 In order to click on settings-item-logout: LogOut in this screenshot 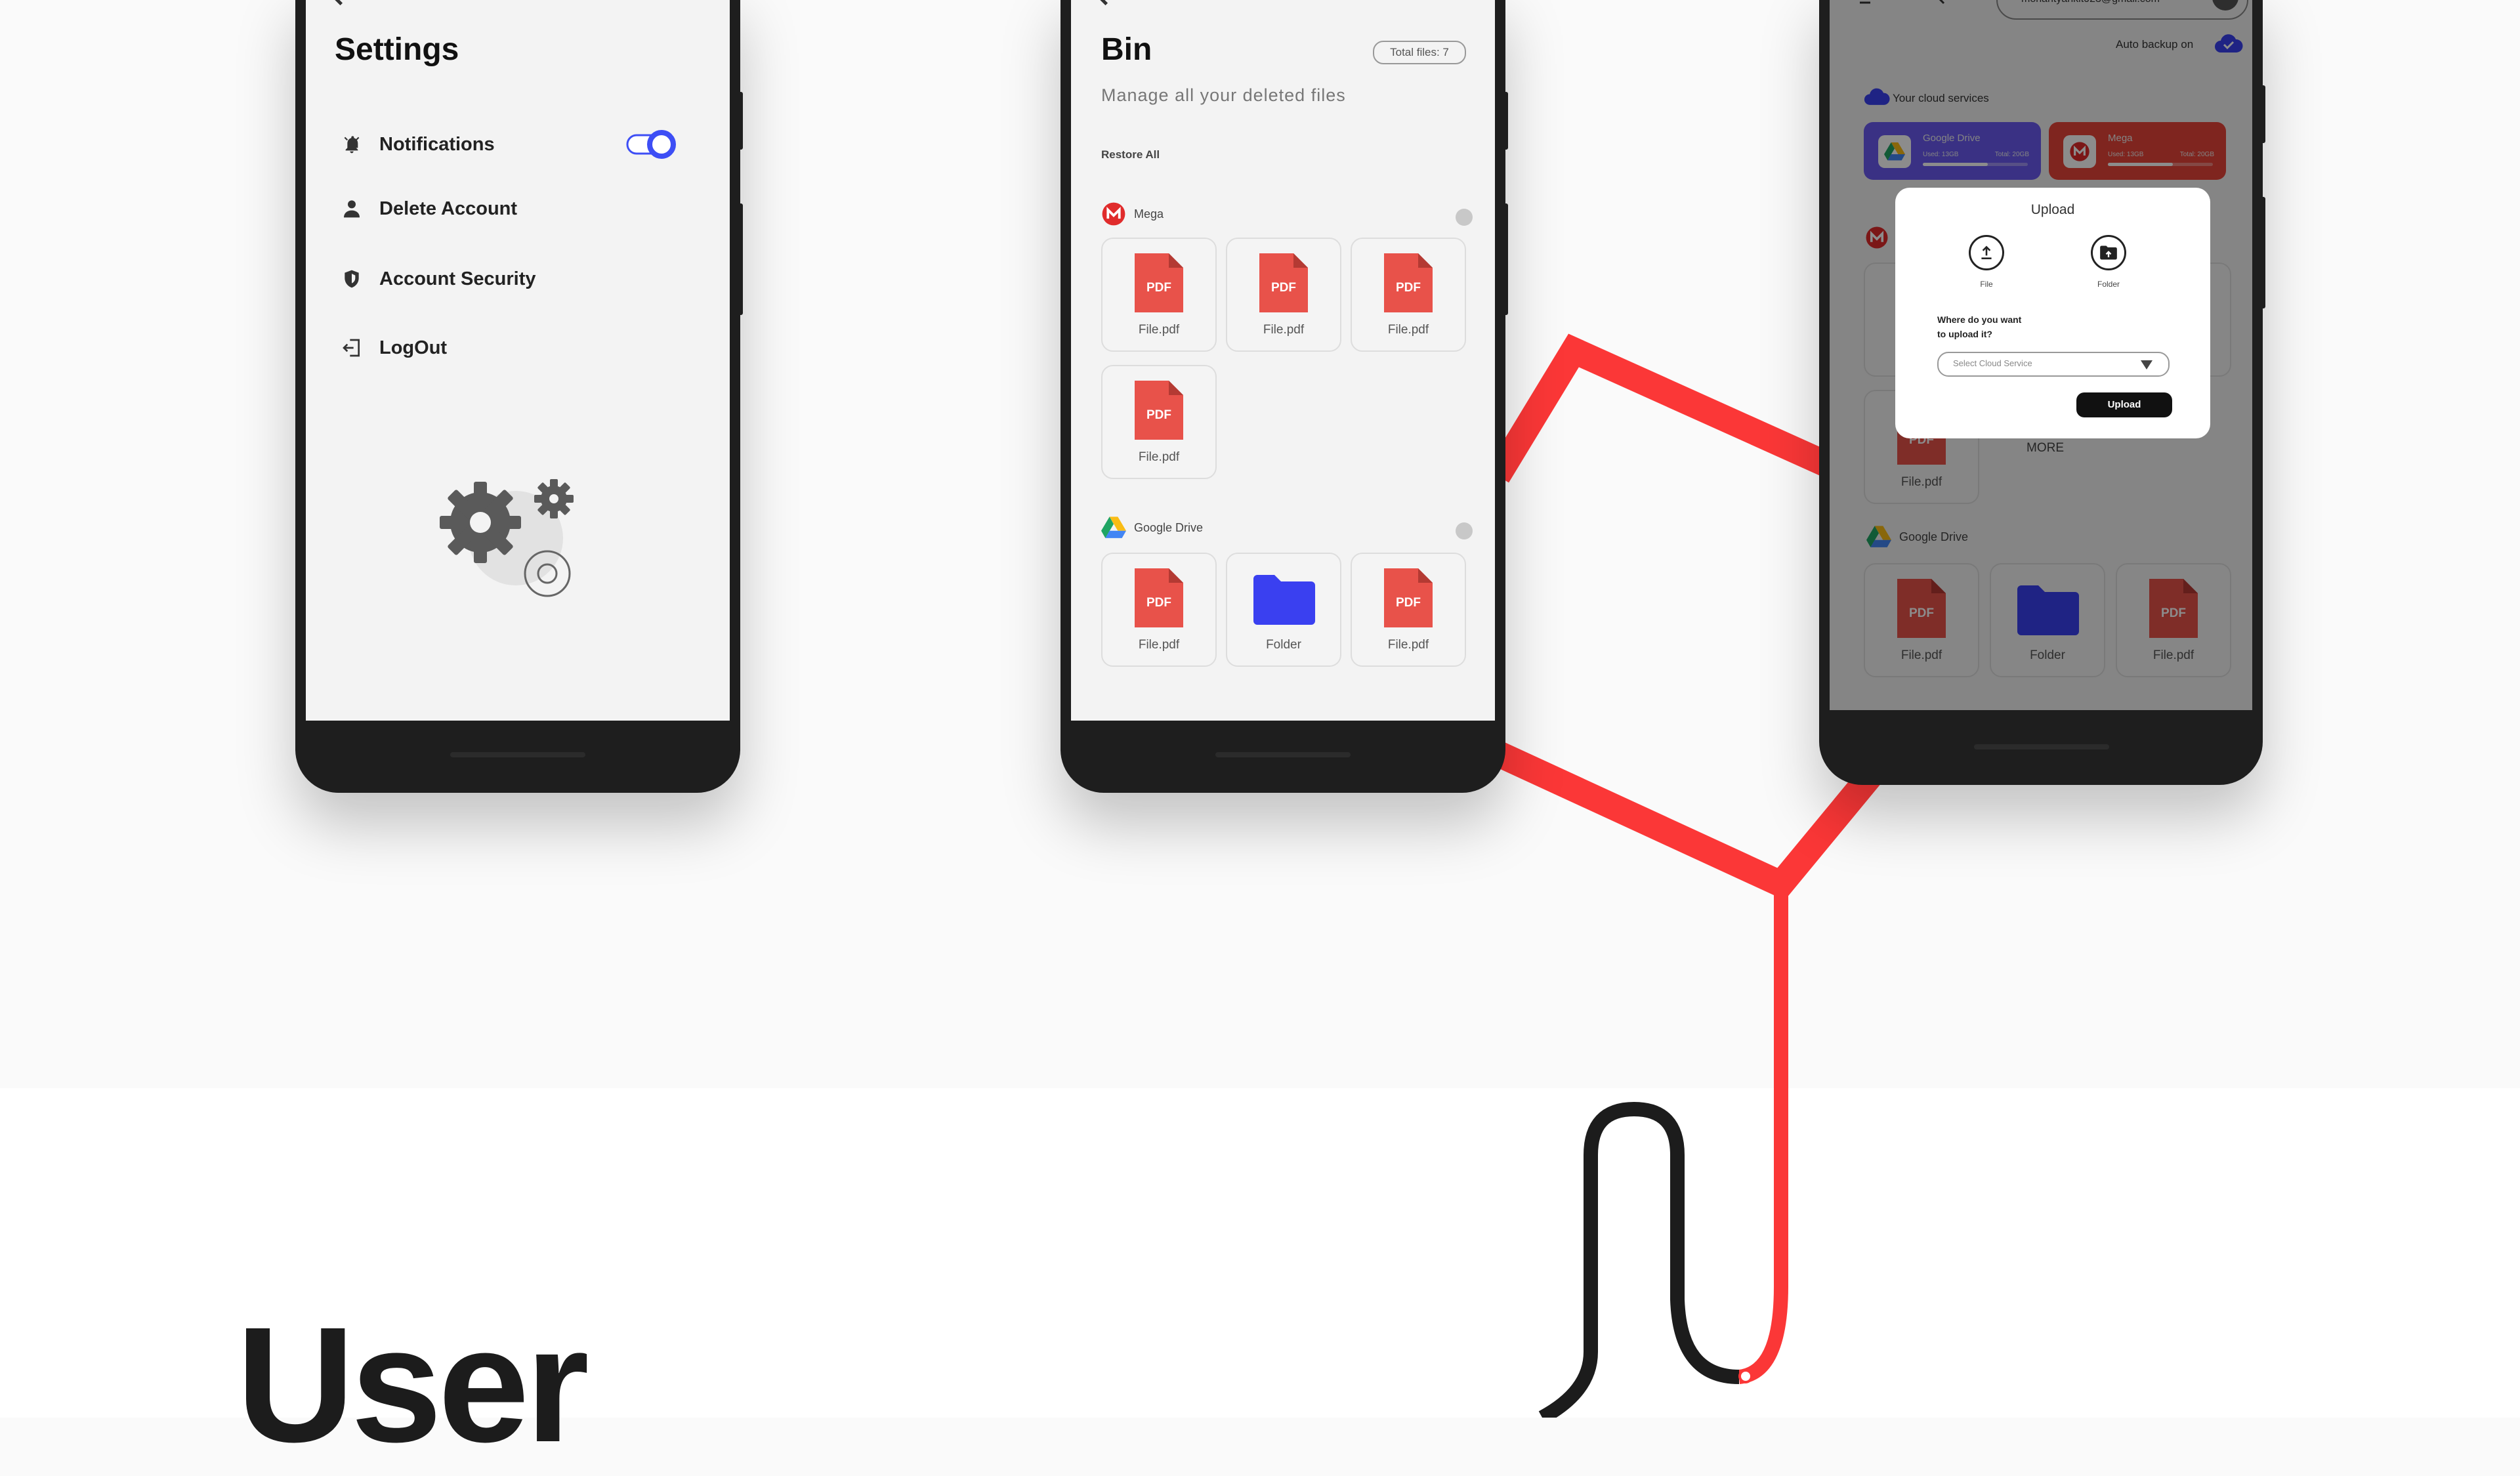, I will do `click(394, 348)`.